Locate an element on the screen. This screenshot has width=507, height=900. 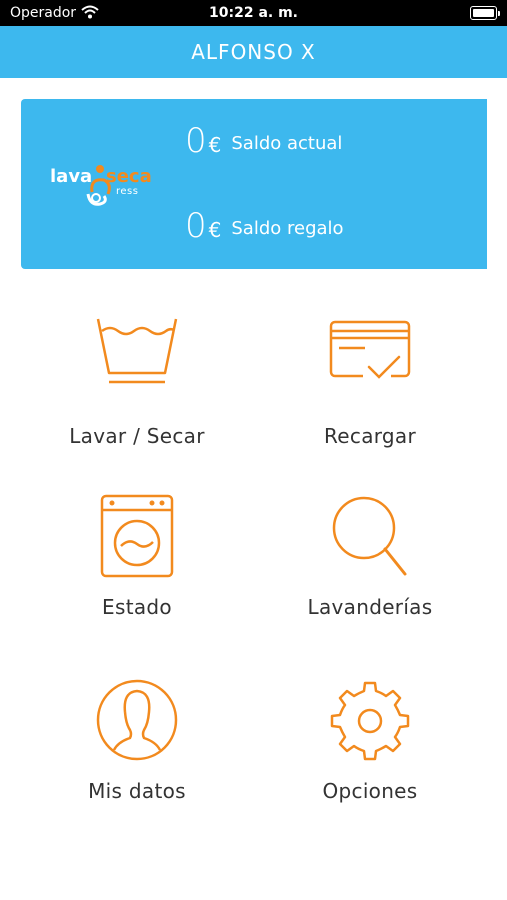
nav-bar: ALFONSO X is located at coordinates (253, 52).